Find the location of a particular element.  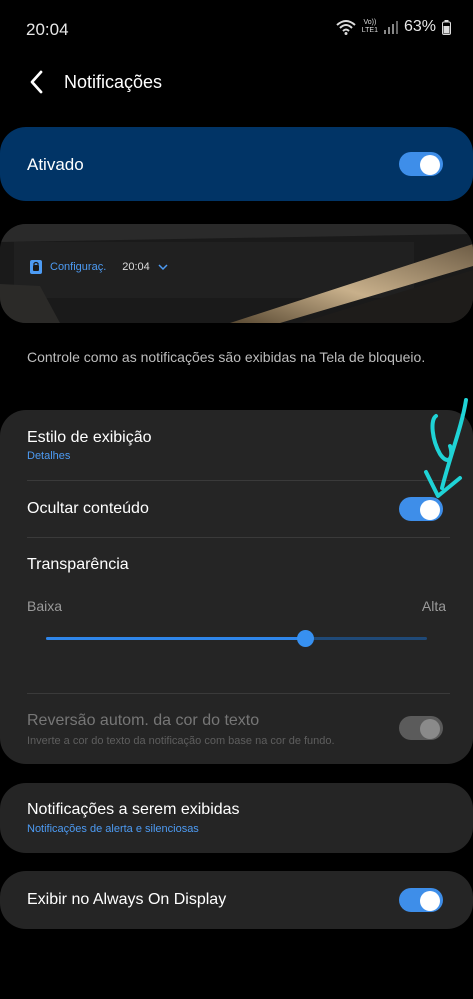

auto-reverse-title: Reversão autom. da cor do texto is located at coordinates (143, 720).